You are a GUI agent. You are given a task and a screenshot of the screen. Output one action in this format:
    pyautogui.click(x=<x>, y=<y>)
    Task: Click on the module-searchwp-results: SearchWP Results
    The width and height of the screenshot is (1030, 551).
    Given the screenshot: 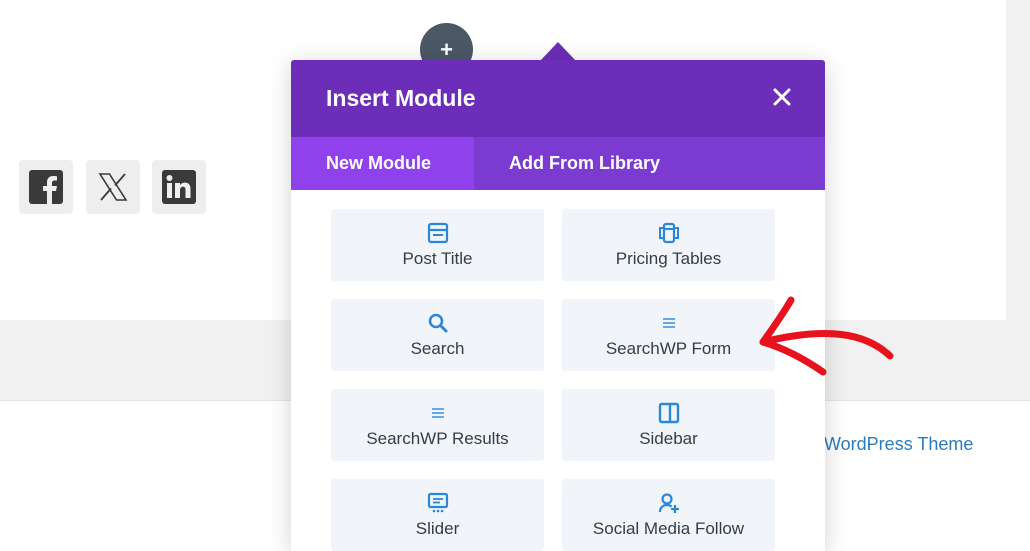 What is the action you would take?
    pyautogui.click(x=437, y=425)
    